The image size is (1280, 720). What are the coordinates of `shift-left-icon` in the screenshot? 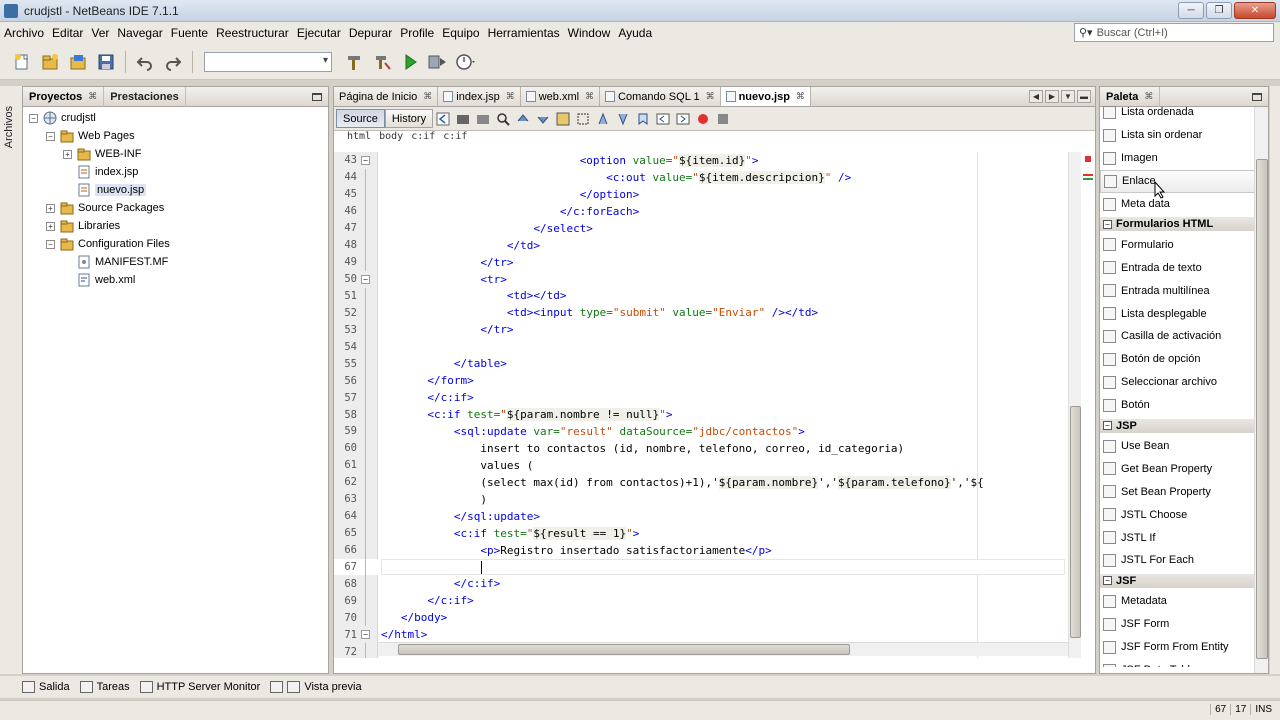 It's located at (663, 119).